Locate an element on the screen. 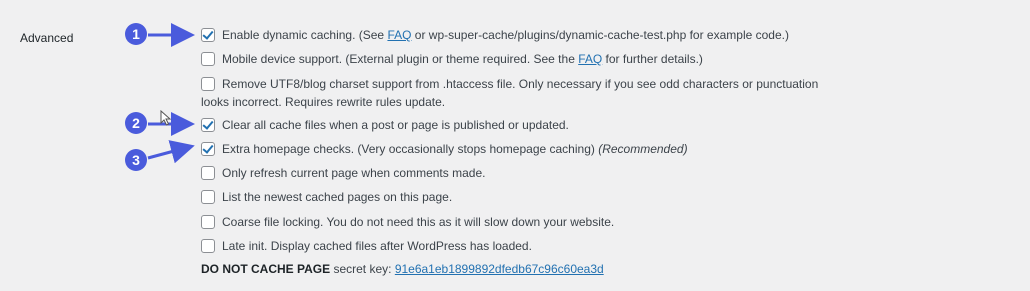 The width and height of the screenshot is (1030, 291). faq-link: FAQ is located at coordinates (399, 35).